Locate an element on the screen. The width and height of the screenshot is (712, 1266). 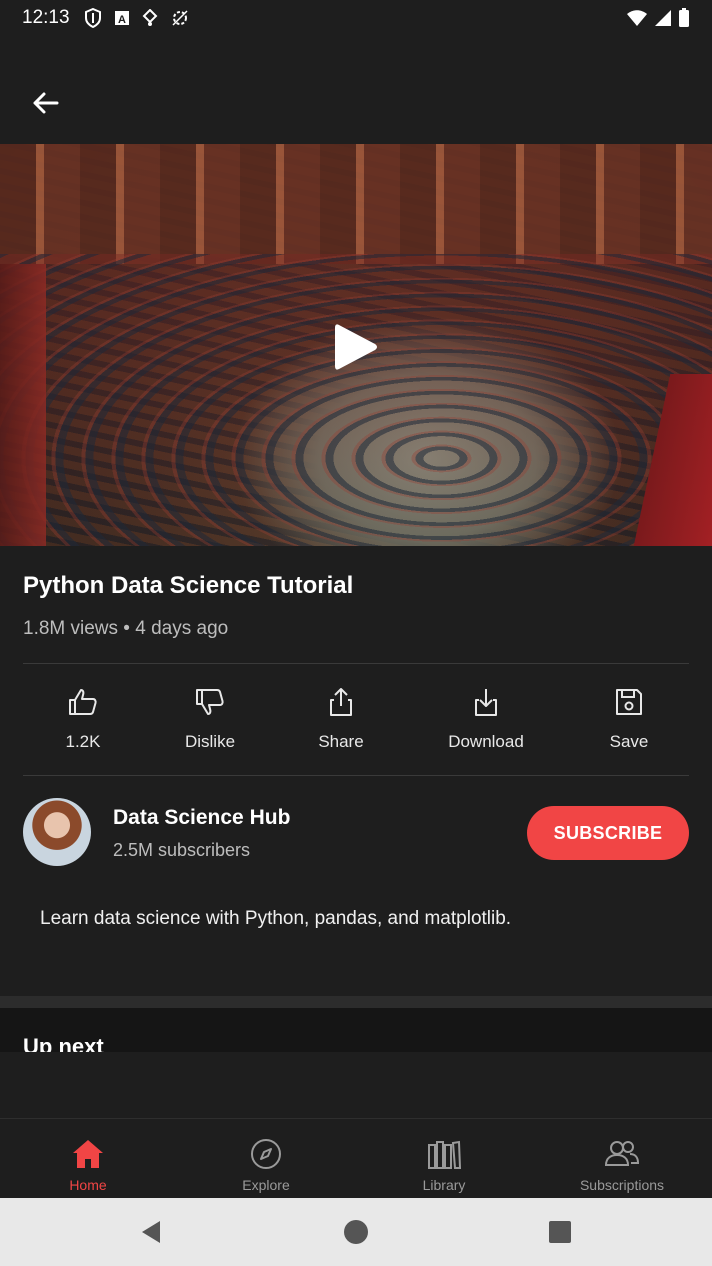
system-recents-icon is located at coordinates (560, 1232).